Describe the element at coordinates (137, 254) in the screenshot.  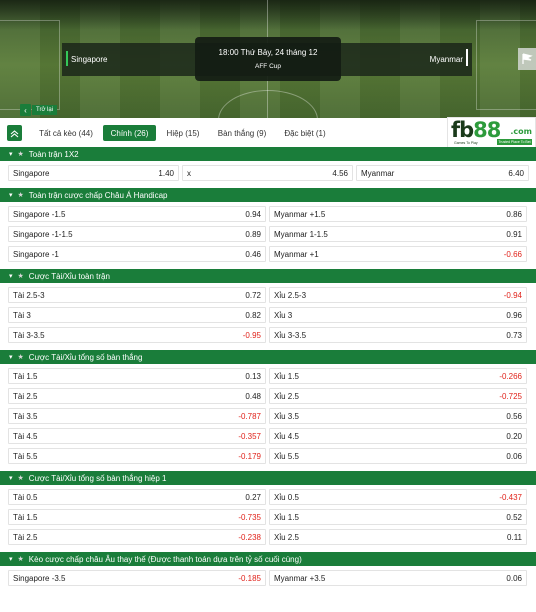
I see `odds-cell: Singapore -1 0.46` at that location.